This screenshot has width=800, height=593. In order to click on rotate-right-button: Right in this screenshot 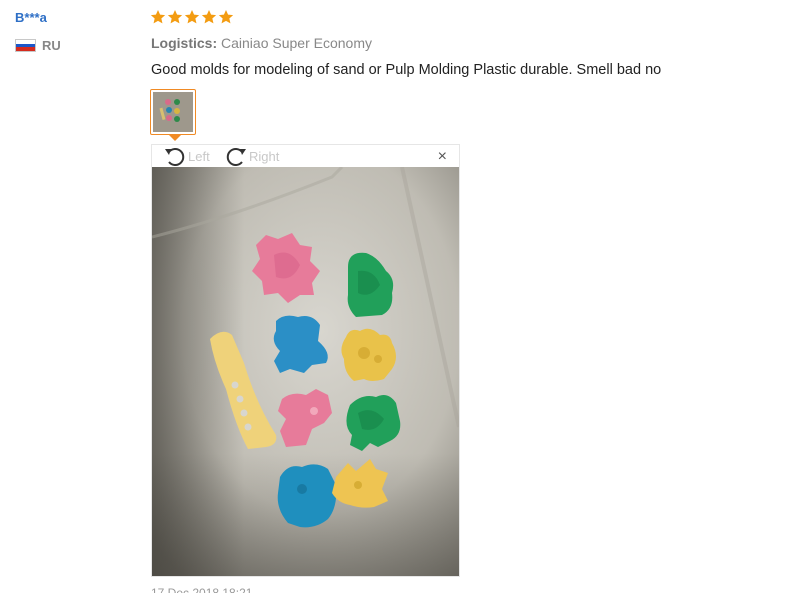, I will do `click(251, 156)`.